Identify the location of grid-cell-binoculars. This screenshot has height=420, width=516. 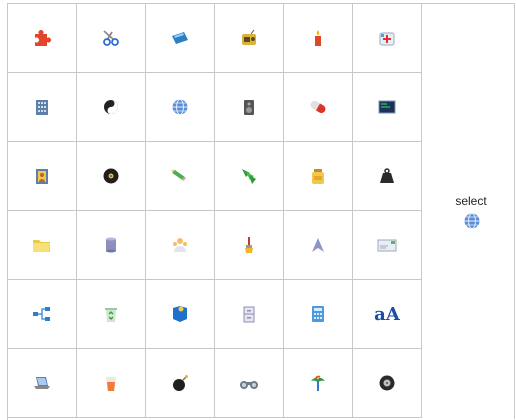
(249, 383).